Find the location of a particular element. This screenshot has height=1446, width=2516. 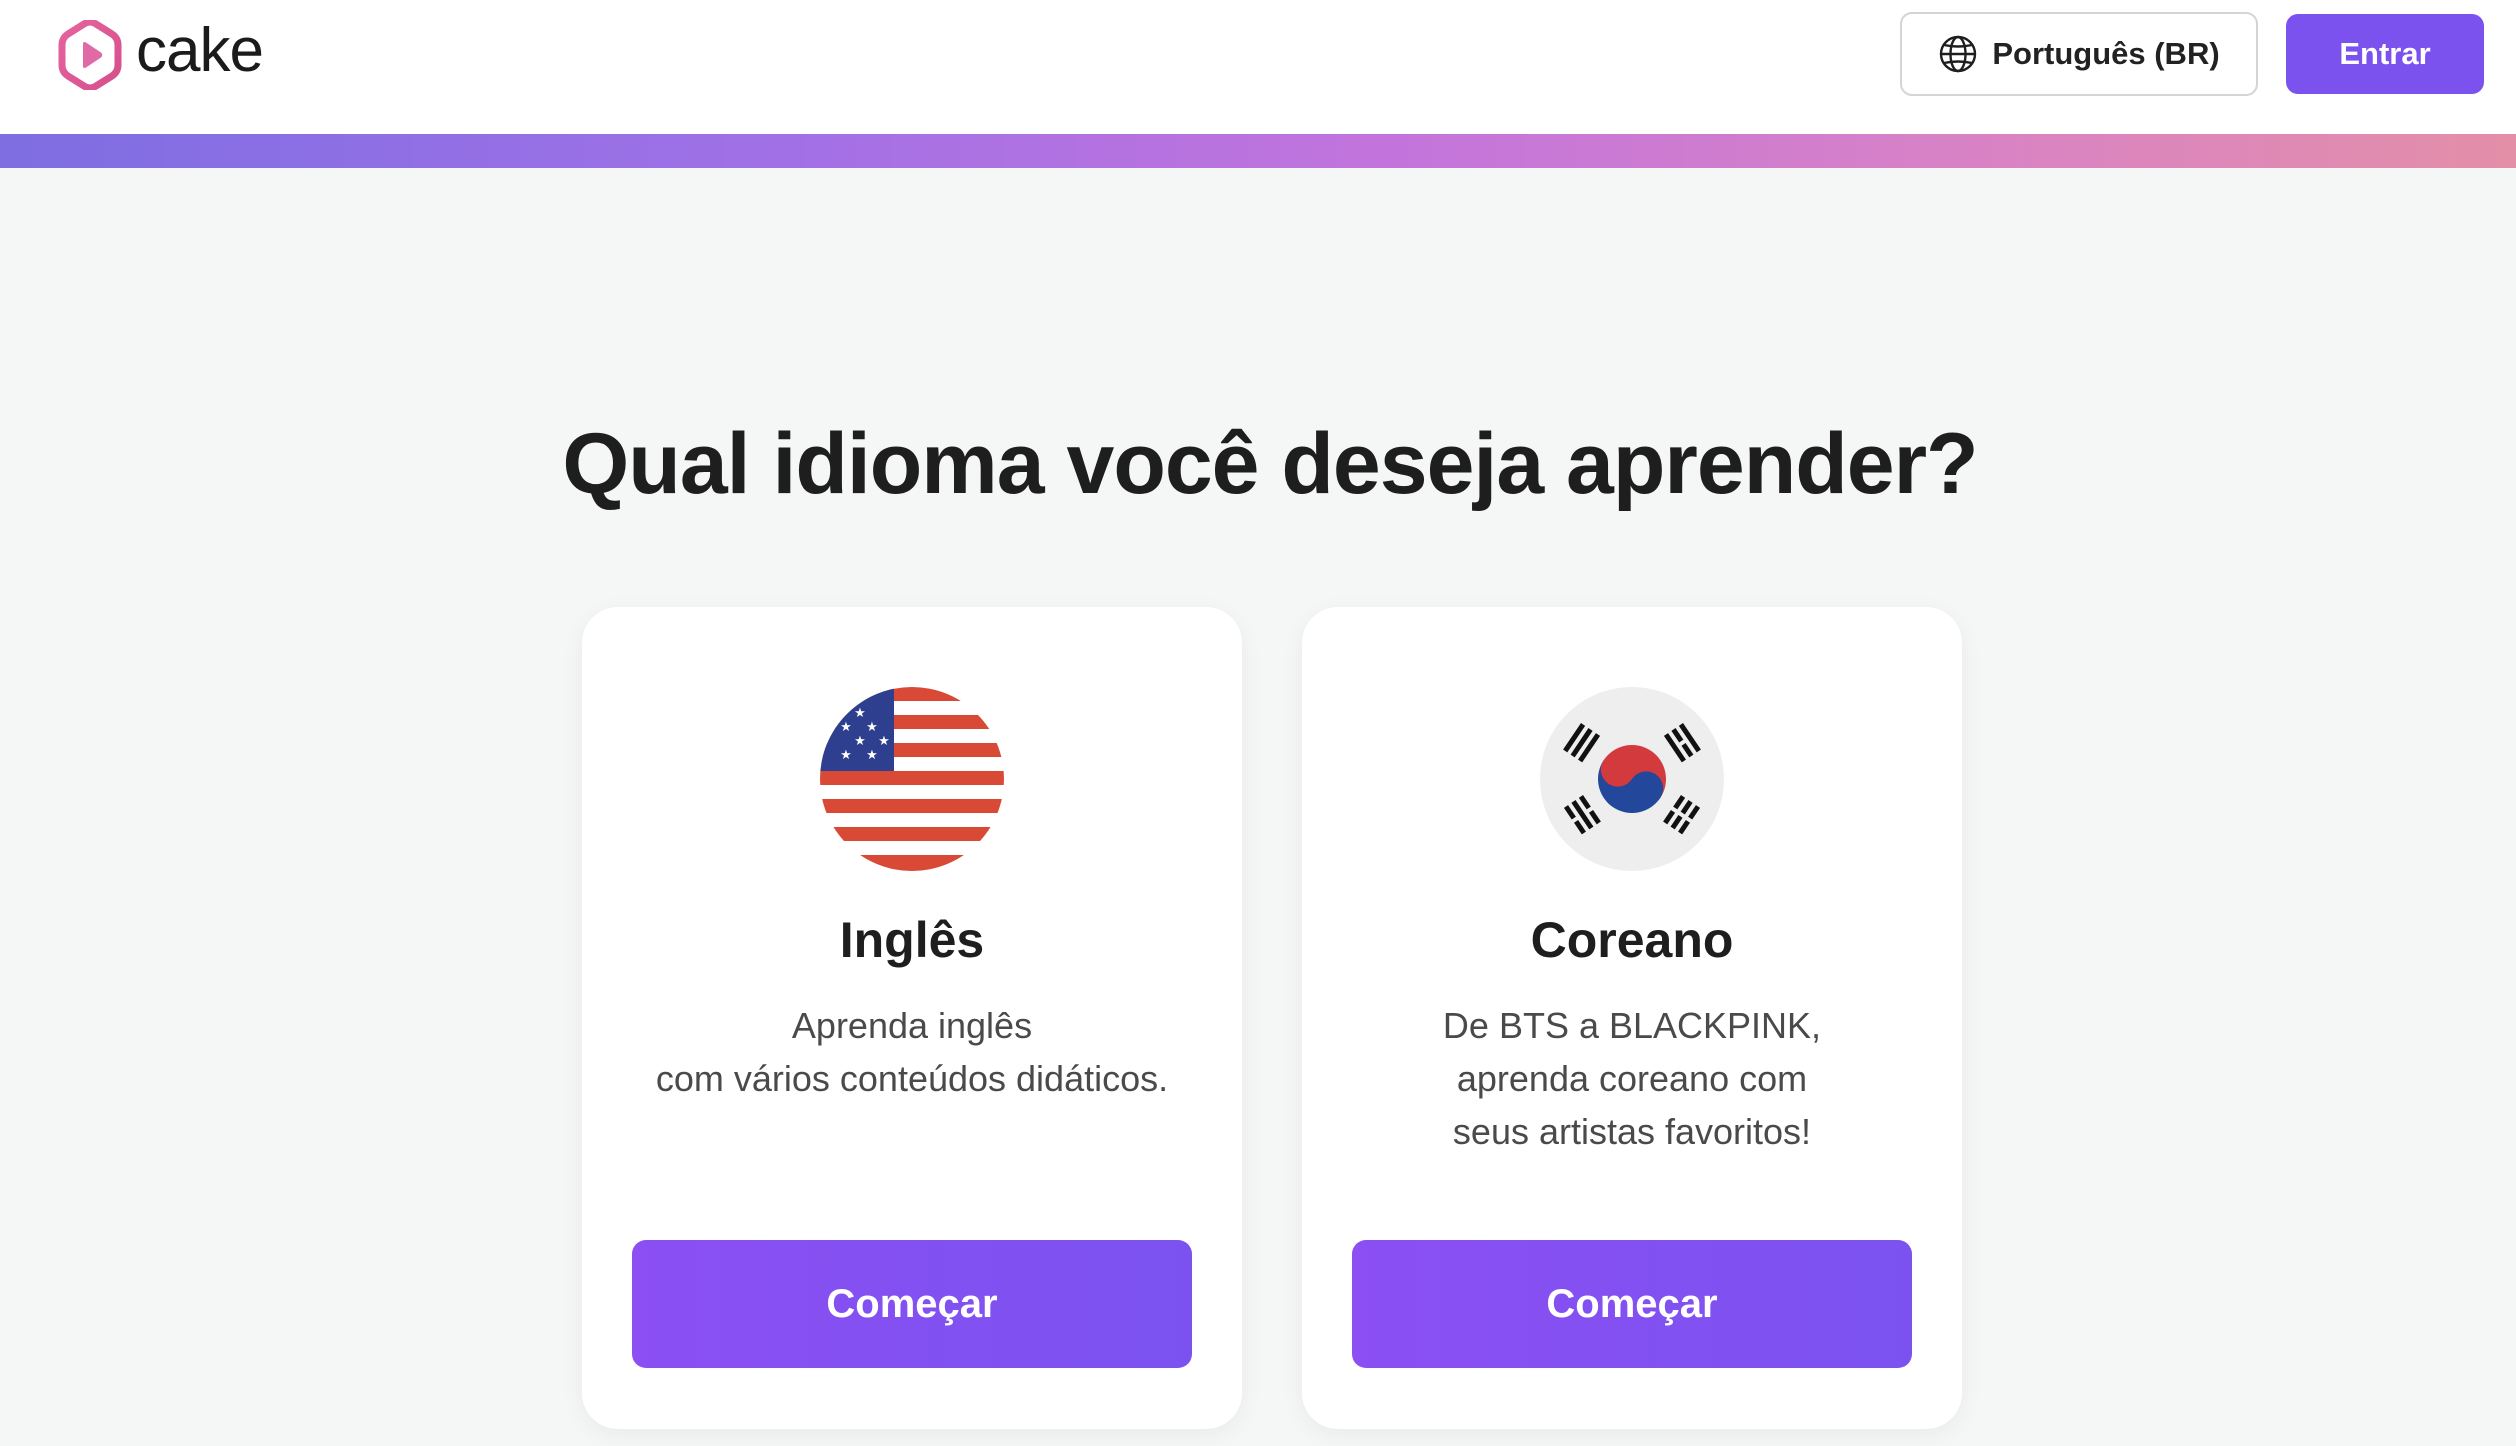

description-line: com vários conteúdos didáticos. is located at coordinates (912, 1078).